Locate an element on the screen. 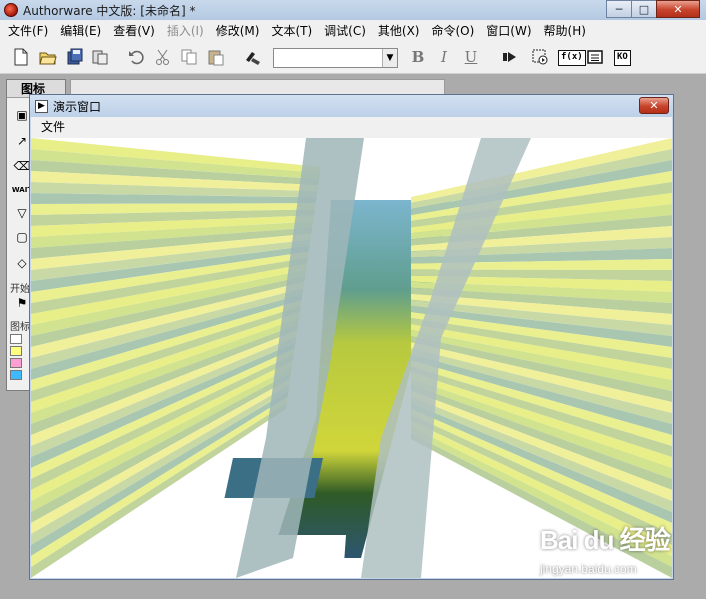  functions-icon: f(x) is located at coordinates (572, 58).